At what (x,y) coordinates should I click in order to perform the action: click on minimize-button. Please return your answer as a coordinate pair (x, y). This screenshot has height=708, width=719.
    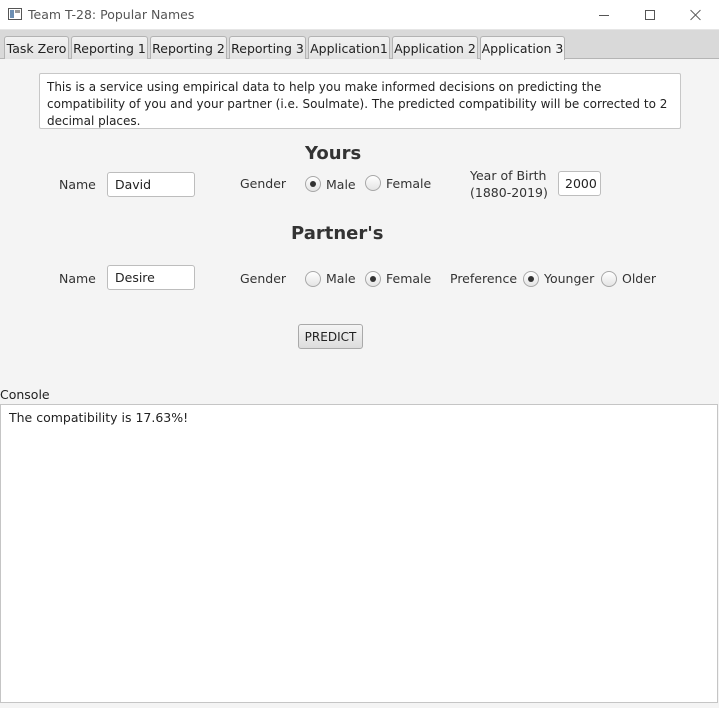
    Looking at the image, I should click on (604, 15).